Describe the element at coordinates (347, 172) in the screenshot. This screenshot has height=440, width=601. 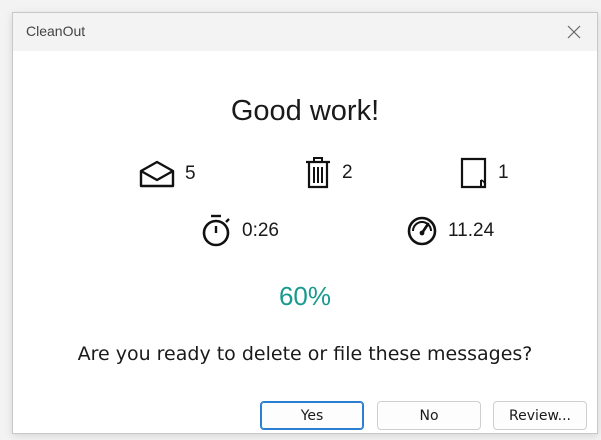
I see `deleted-count: 2` at that location.